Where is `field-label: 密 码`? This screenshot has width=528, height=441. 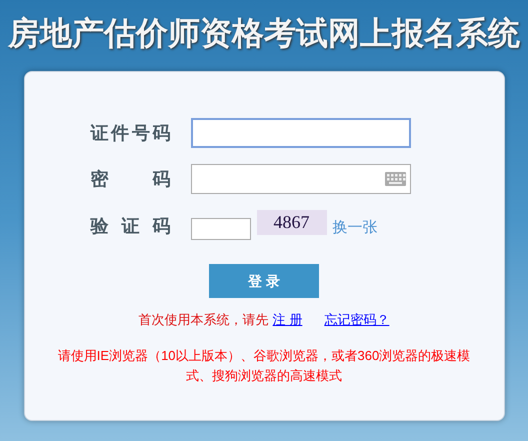
field-label: 密 码 is located at coordinates (130, 179).